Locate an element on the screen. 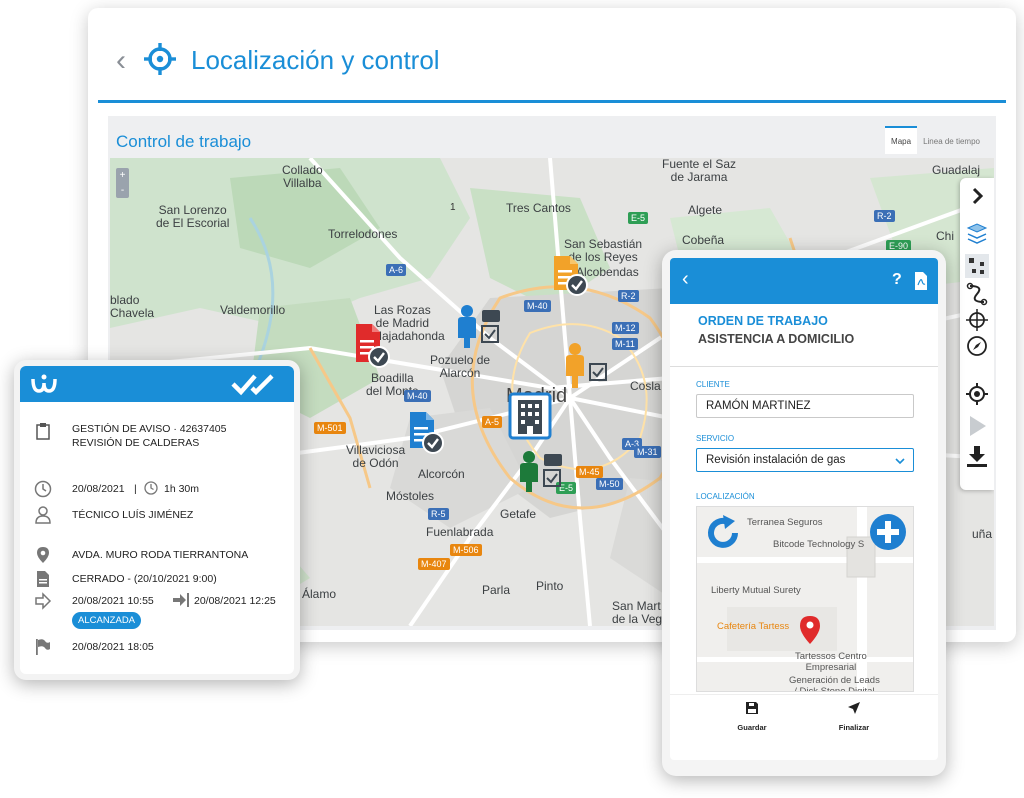 The height and width of the screenshot is (798, 1024). route-icon is located at coordinates (977, 294).